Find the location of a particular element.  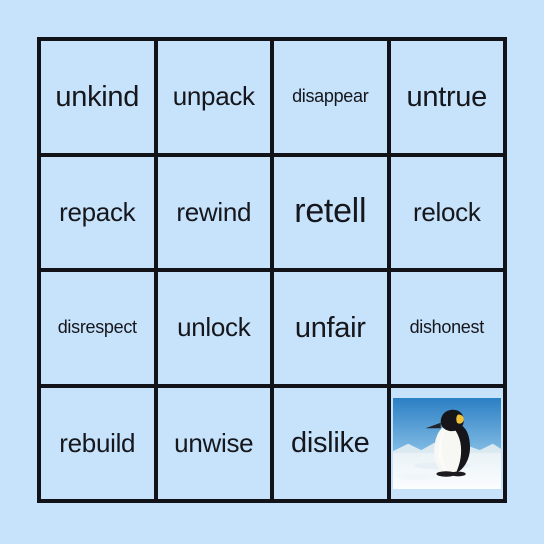

bingo-cell-r3c3: unfair is located at coordinates (330, 328).